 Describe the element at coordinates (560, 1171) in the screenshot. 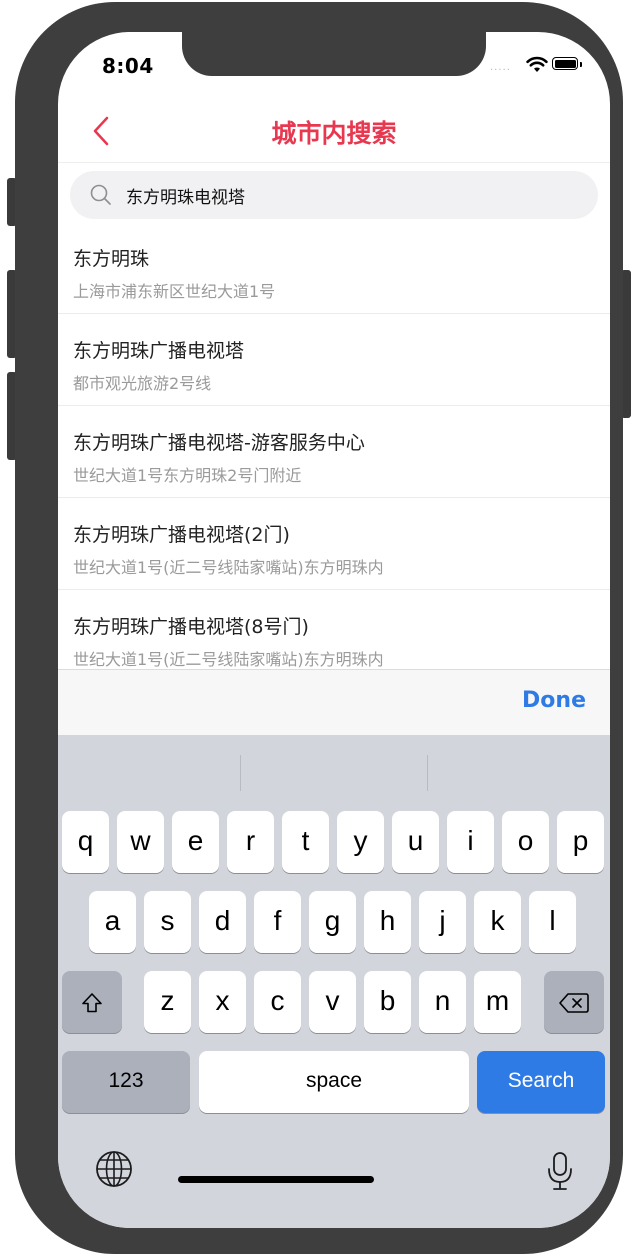

I see `microphone-icon` at that location.